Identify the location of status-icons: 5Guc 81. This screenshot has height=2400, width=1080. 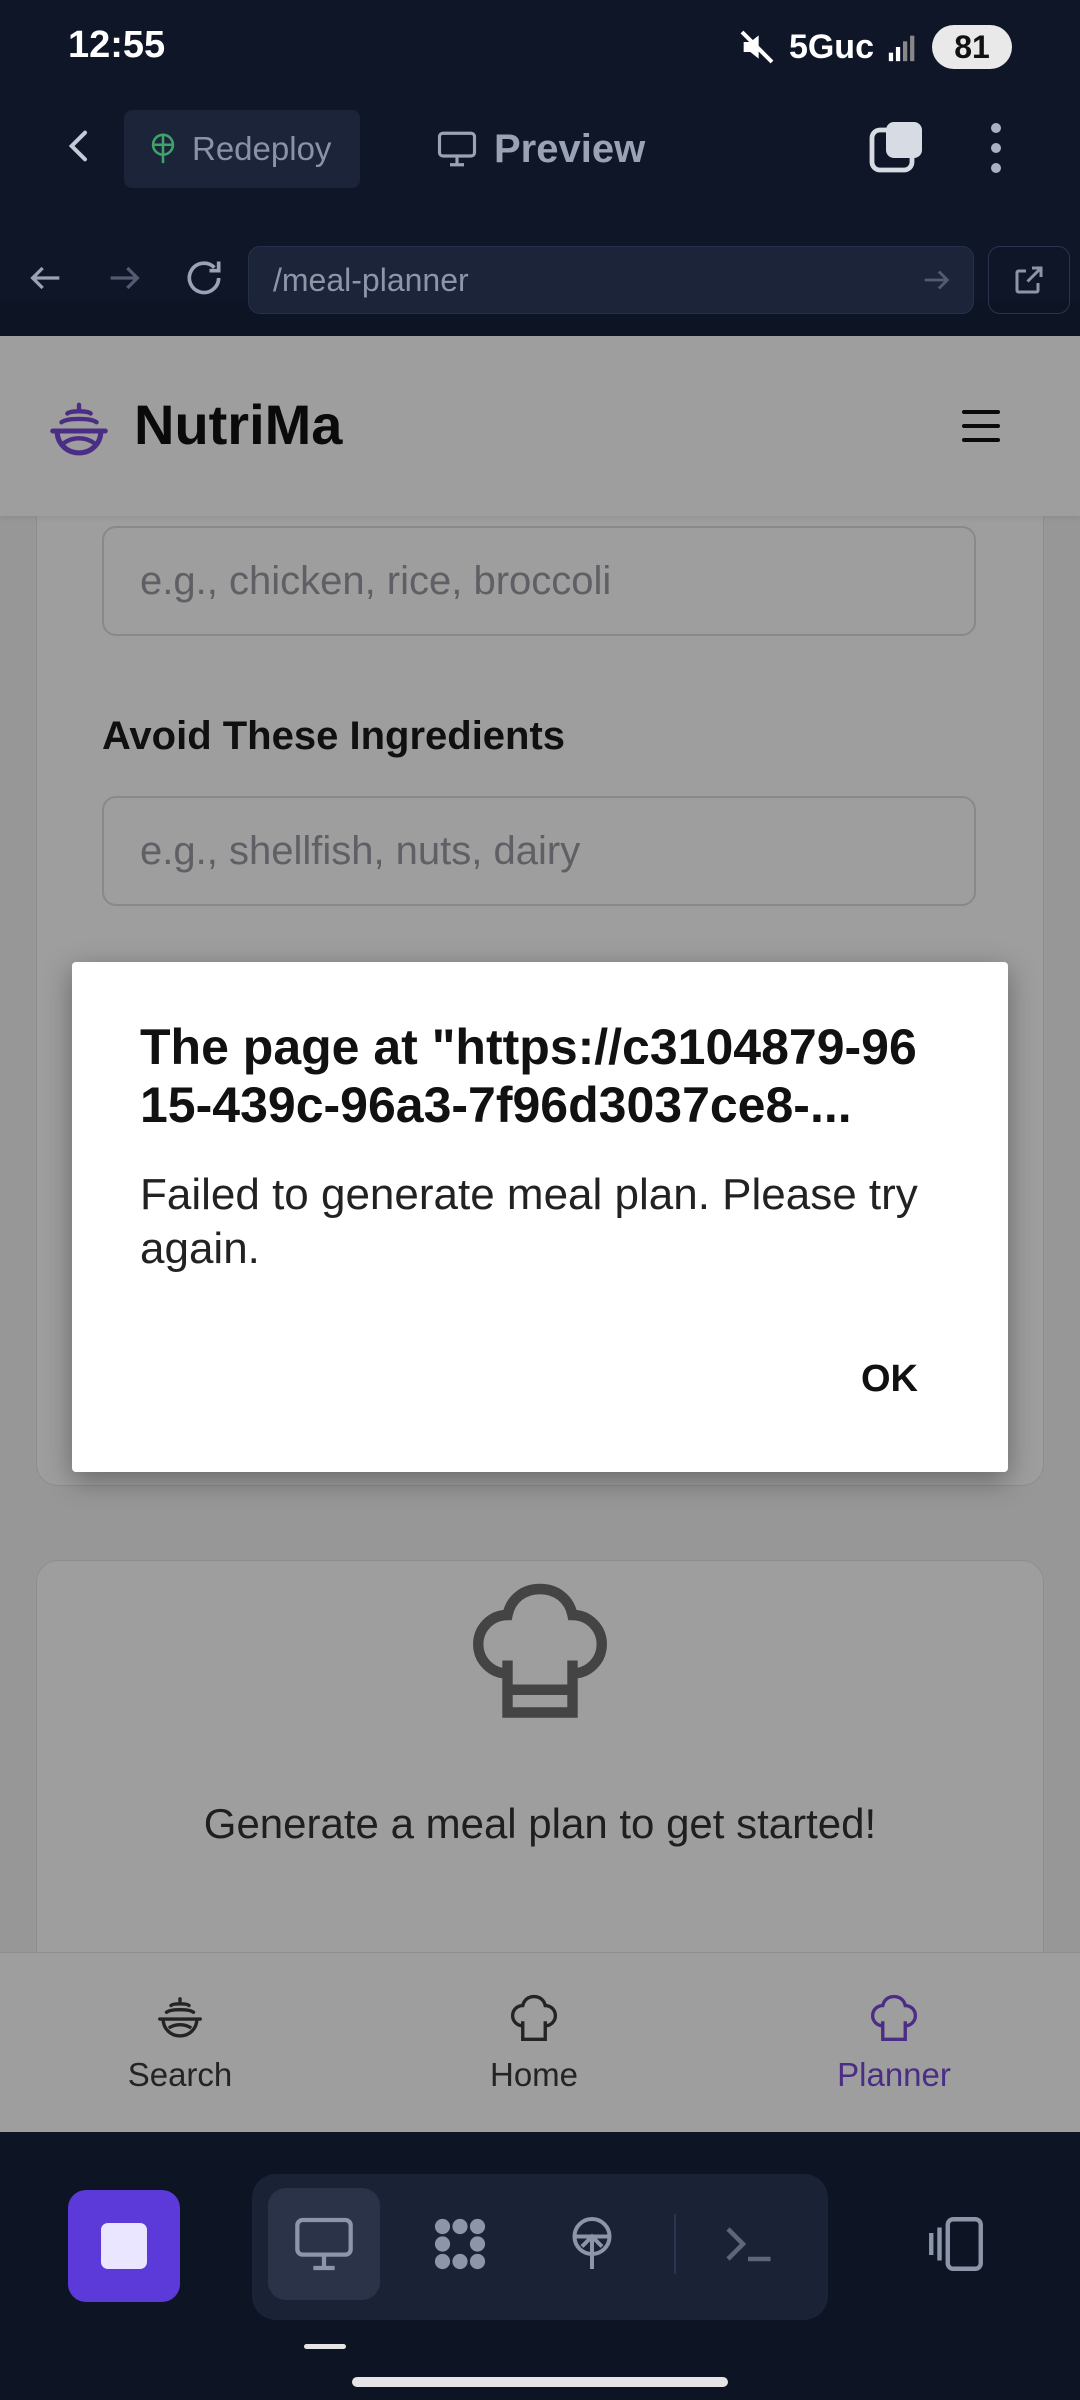
(874, 47).